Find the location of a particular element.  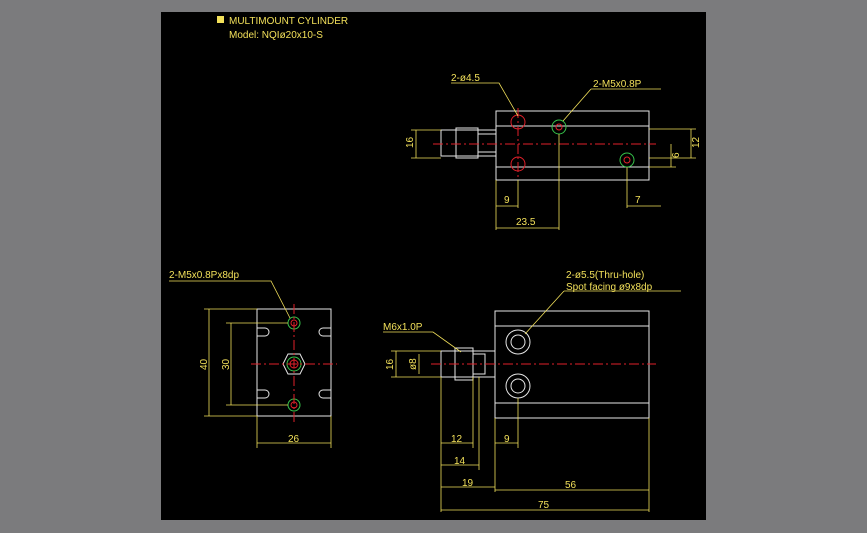

top-hole-pos-dim: 9 is located at coordinates (507, 200).